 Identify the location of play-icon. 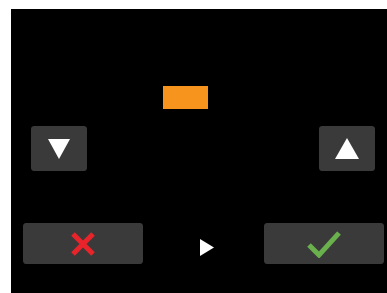
(207, 247).